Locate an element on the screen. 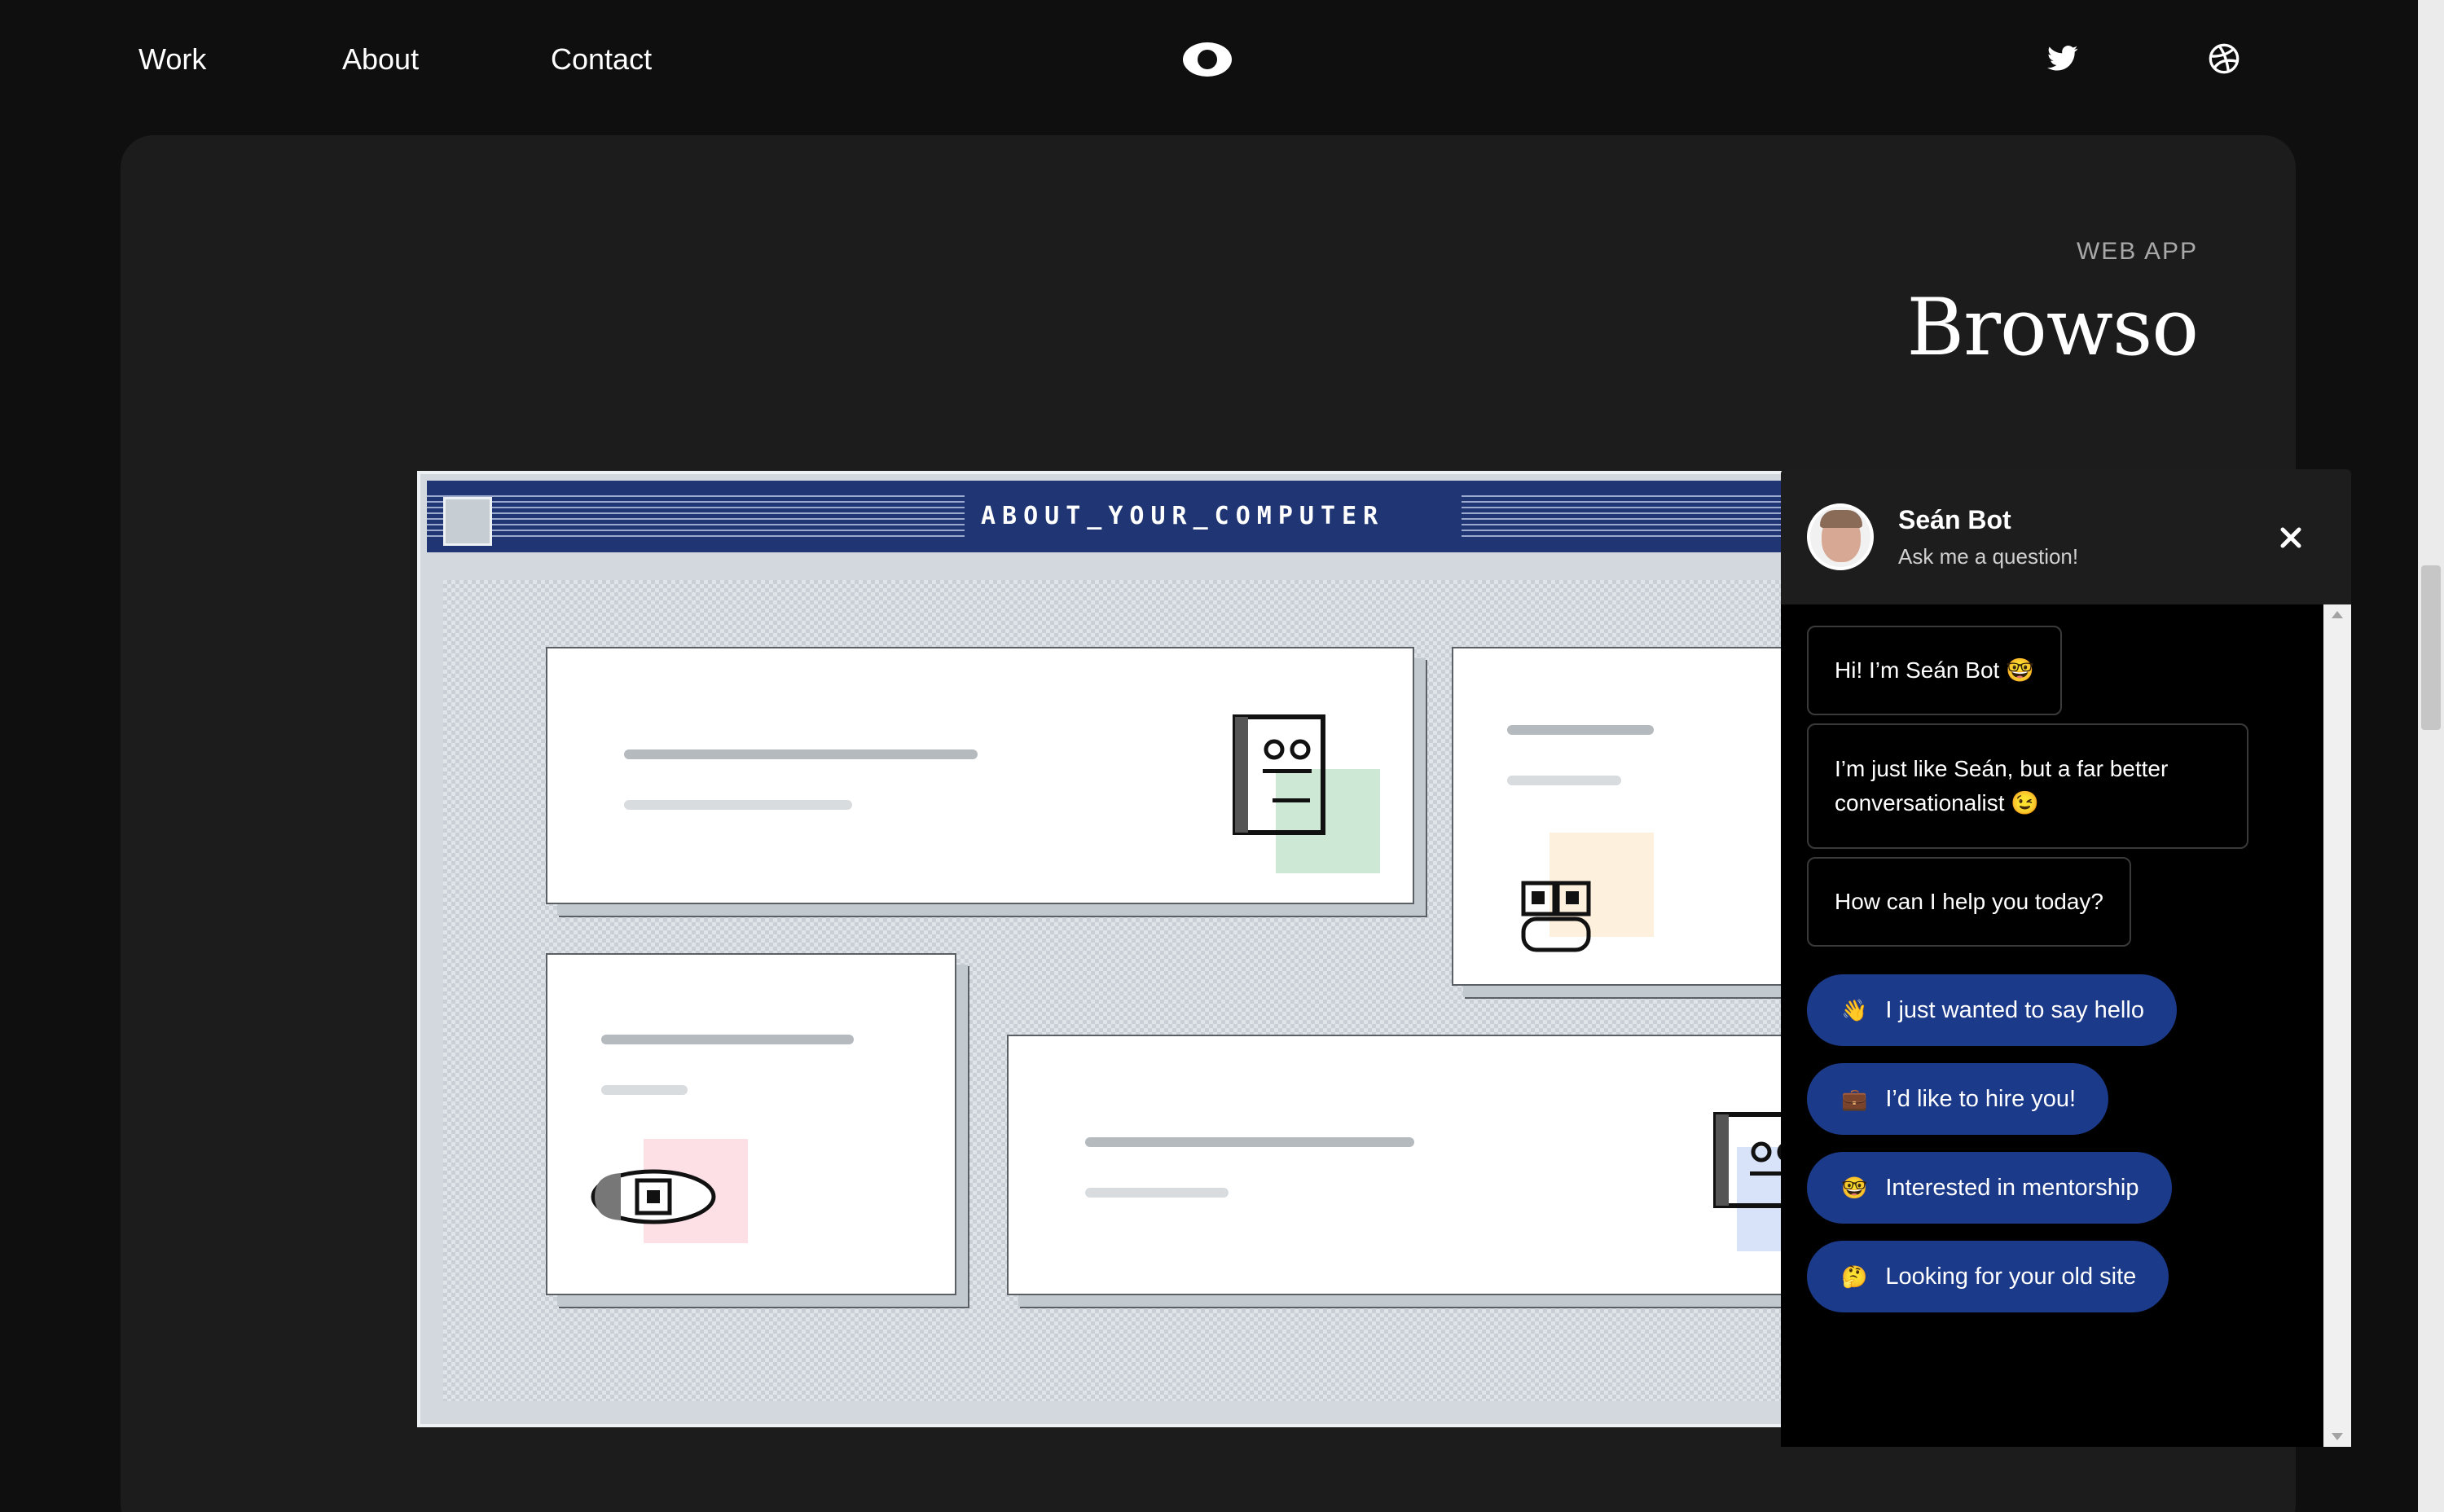 Image resolution: width=2444 pixels, height=1512 pixels. nav-work-link: Work is located at coordinates (172, 60).